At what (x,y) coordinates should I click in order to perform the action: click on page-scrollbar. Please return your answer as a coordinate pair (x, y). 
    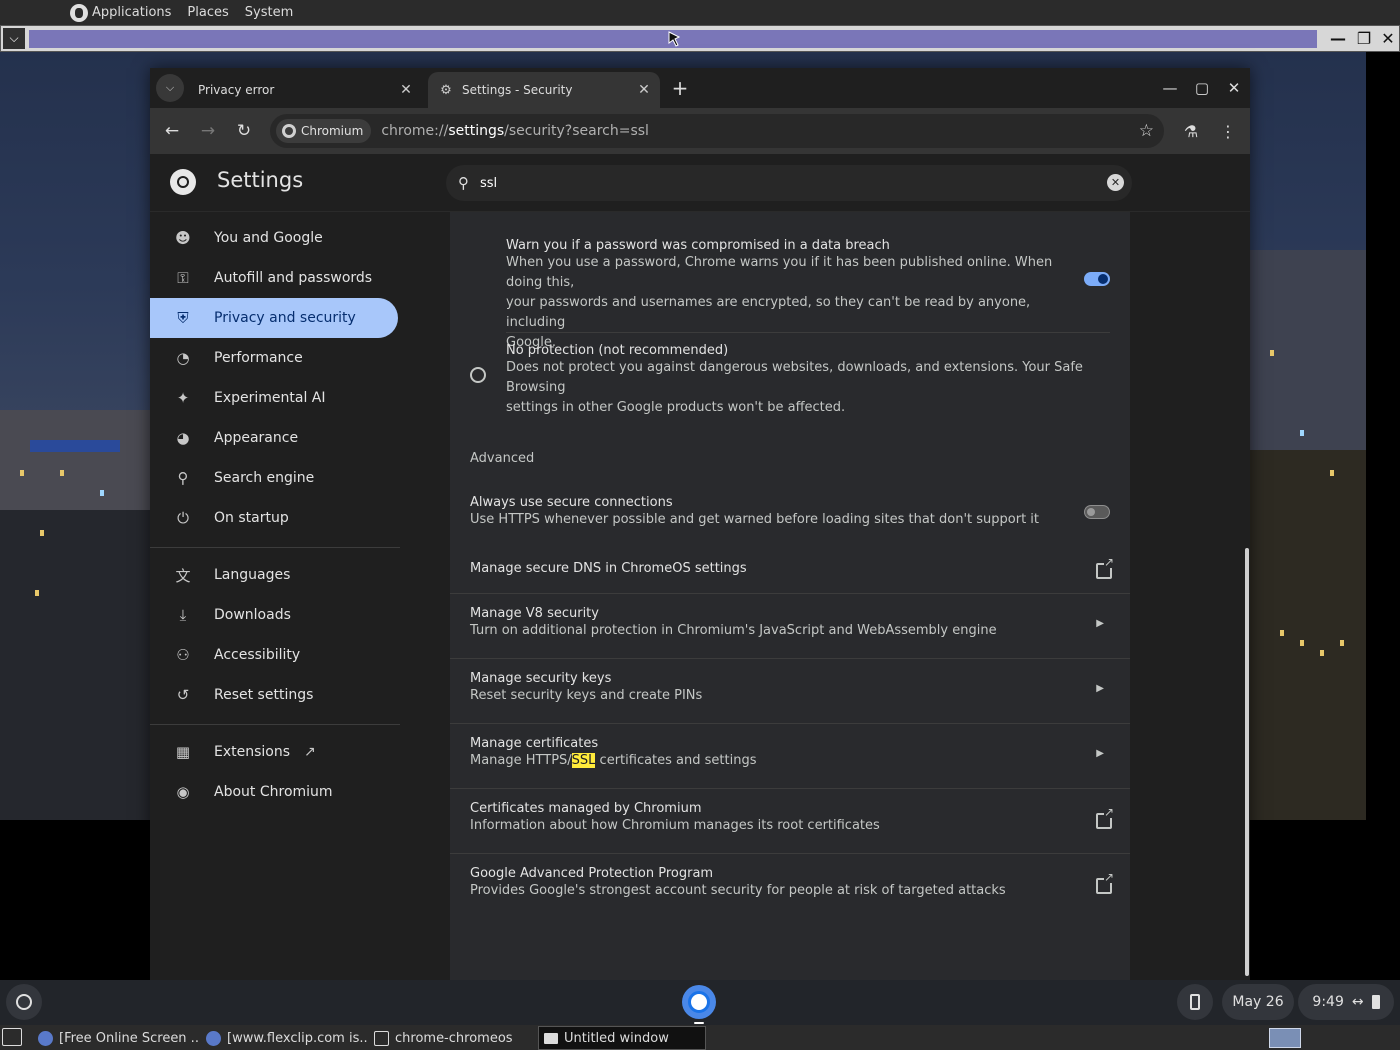
    Looking at the image, I should click on (1247, 762).